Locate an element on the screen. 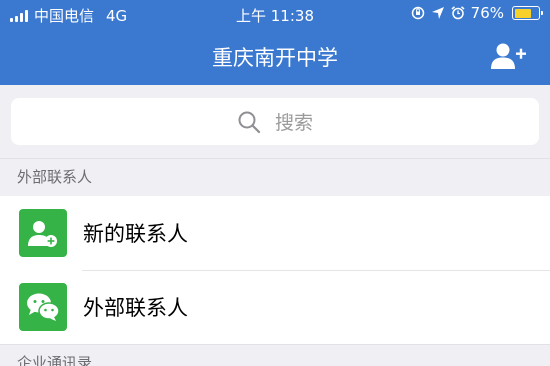 This screenshot has width=550, height=366. battery-icon is located at coordinates (527, 13).